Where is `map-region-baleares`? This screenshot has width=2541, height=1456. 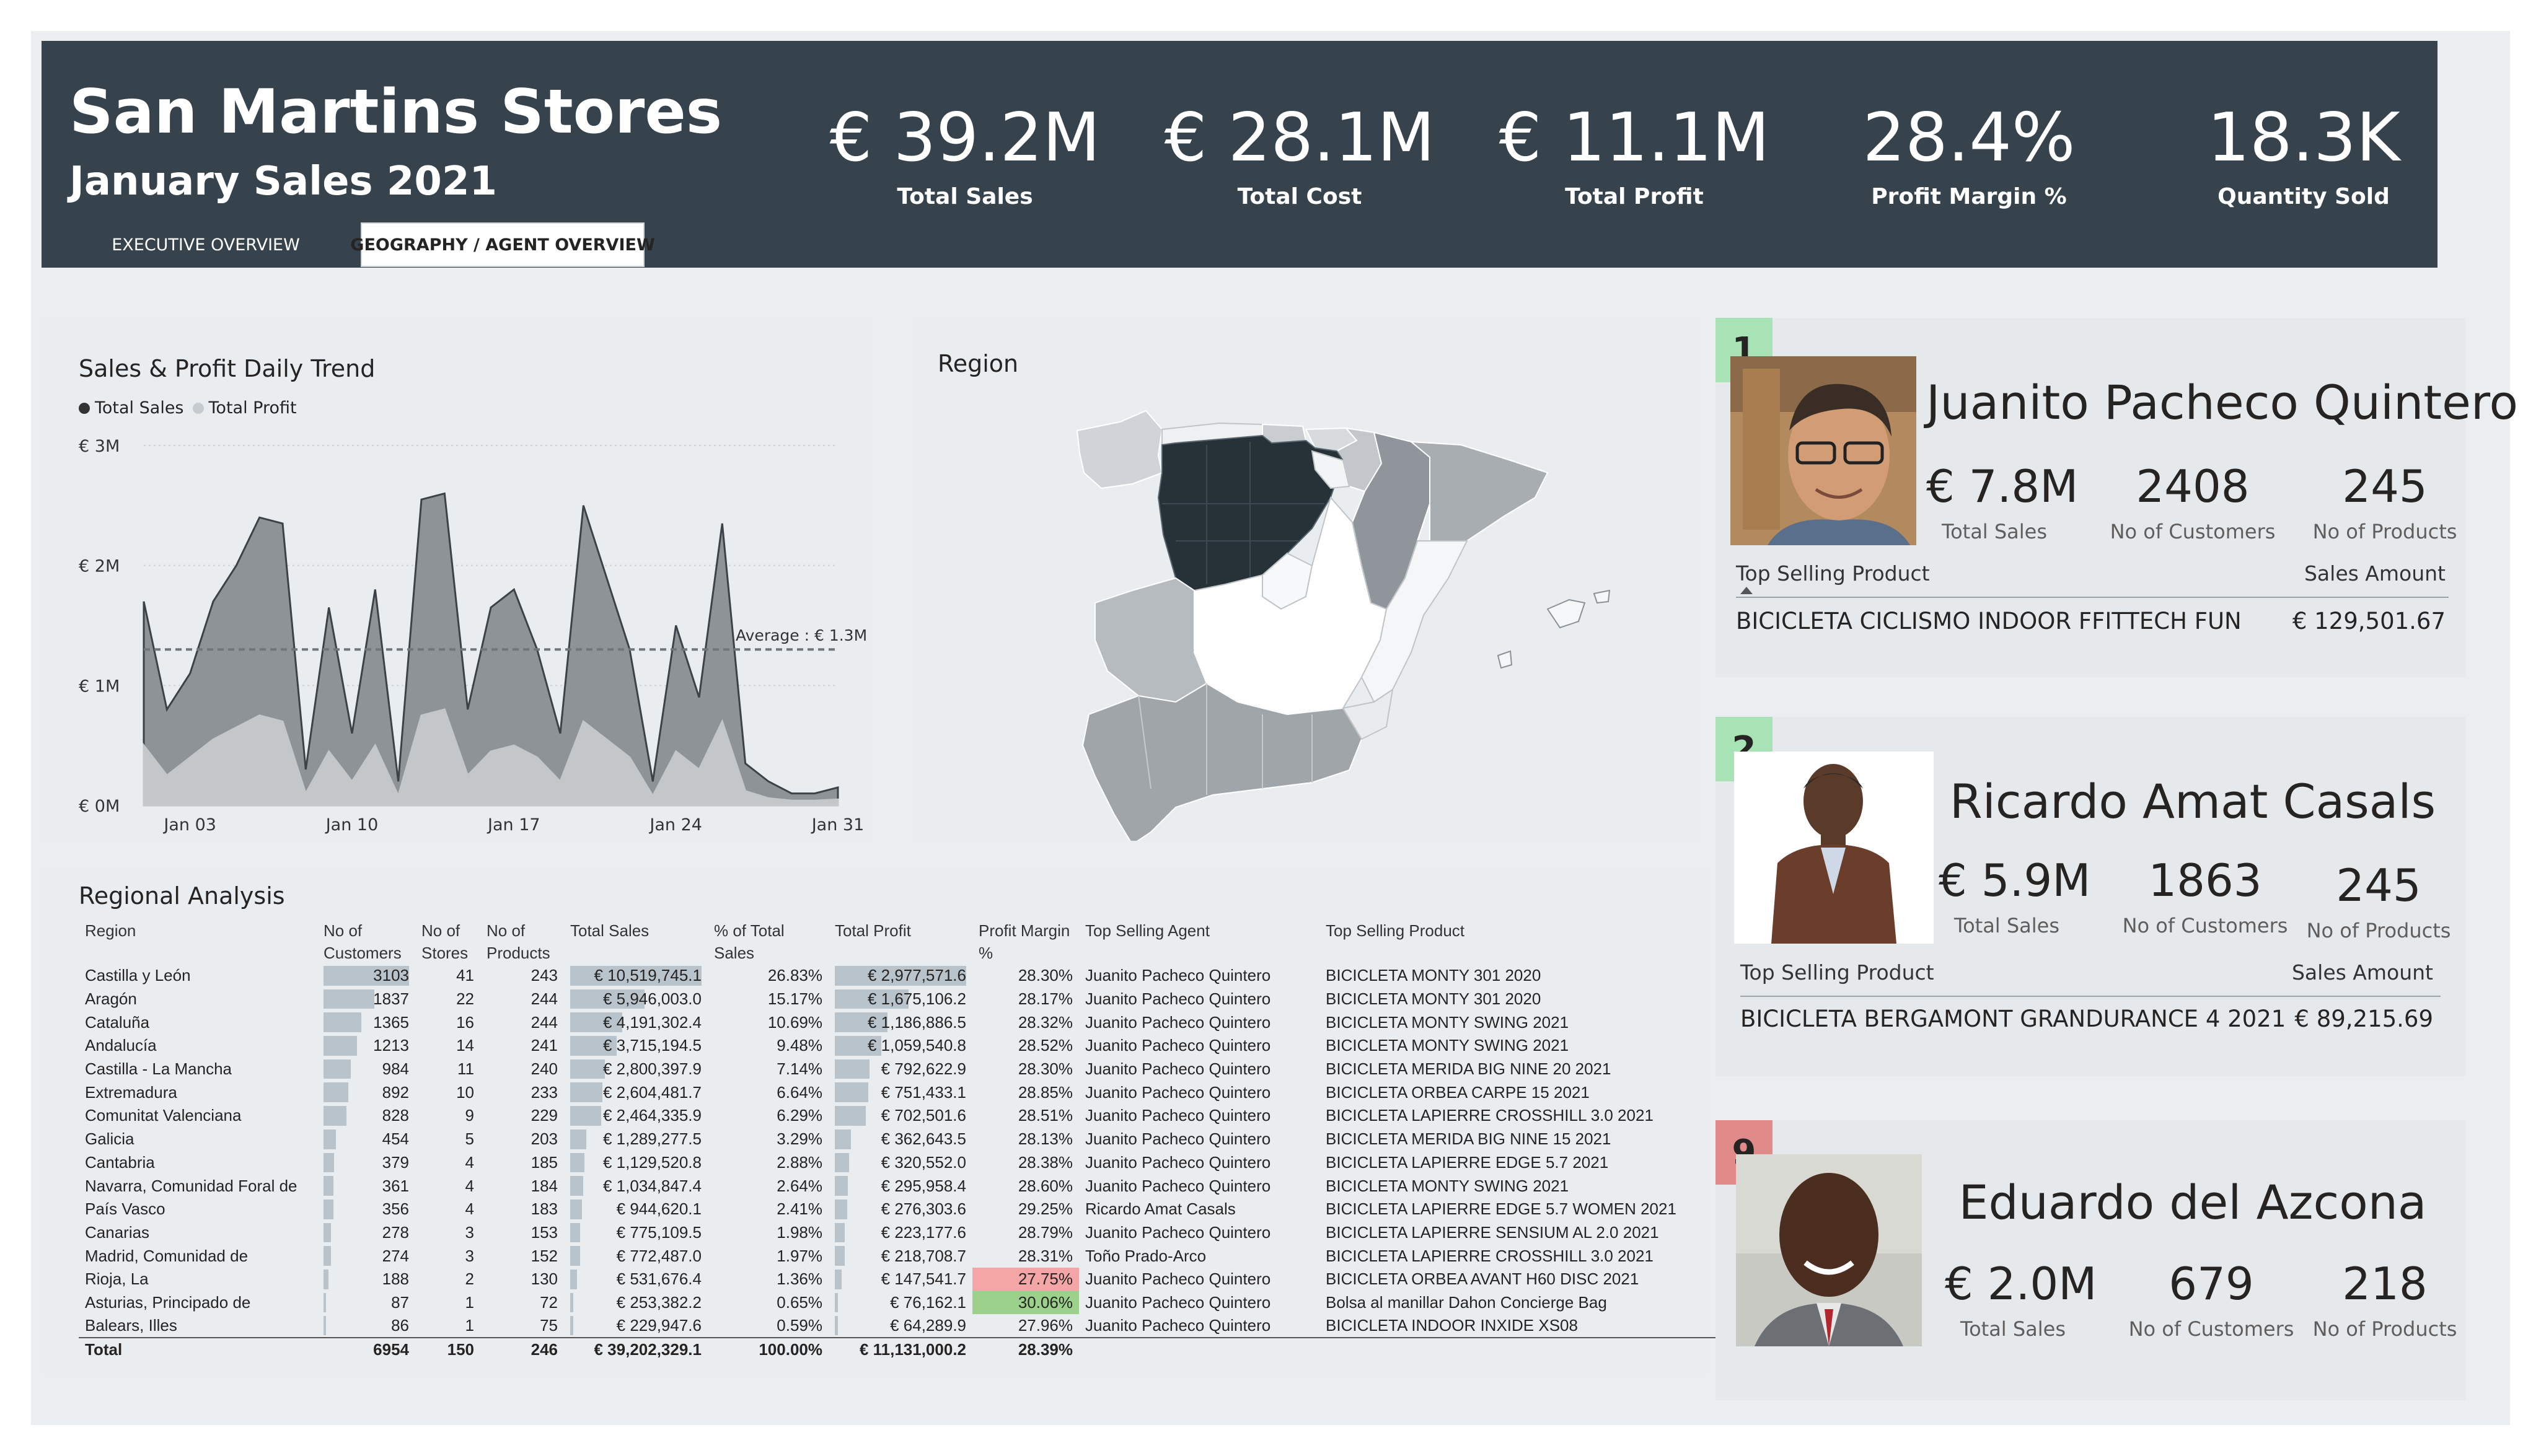 map-region-baleares is located at coordinates (1554, 629).